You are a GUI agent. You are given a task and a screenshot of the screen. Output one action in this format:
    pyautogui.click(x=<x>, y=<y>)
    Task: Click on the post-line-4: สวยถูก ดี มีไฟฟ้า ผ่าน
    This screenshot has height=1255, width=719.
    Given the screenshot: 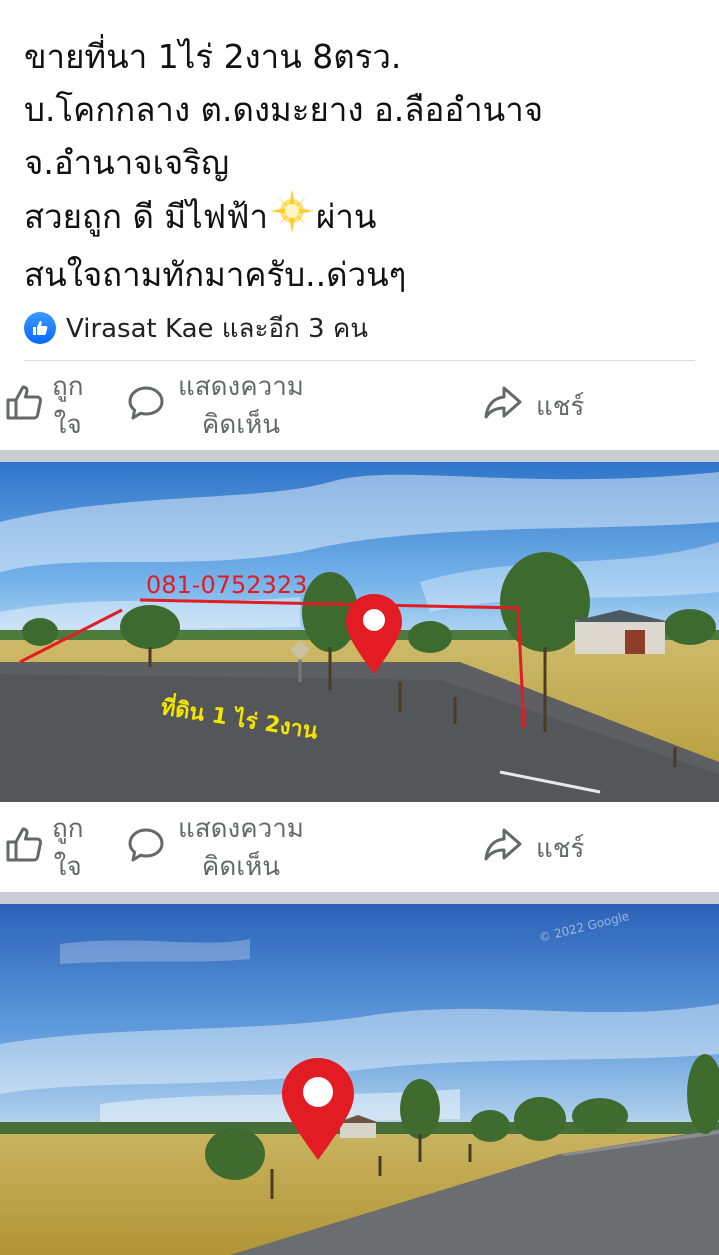 What is the action you would take?
    pyautogui.click(x=364, y=218)
    